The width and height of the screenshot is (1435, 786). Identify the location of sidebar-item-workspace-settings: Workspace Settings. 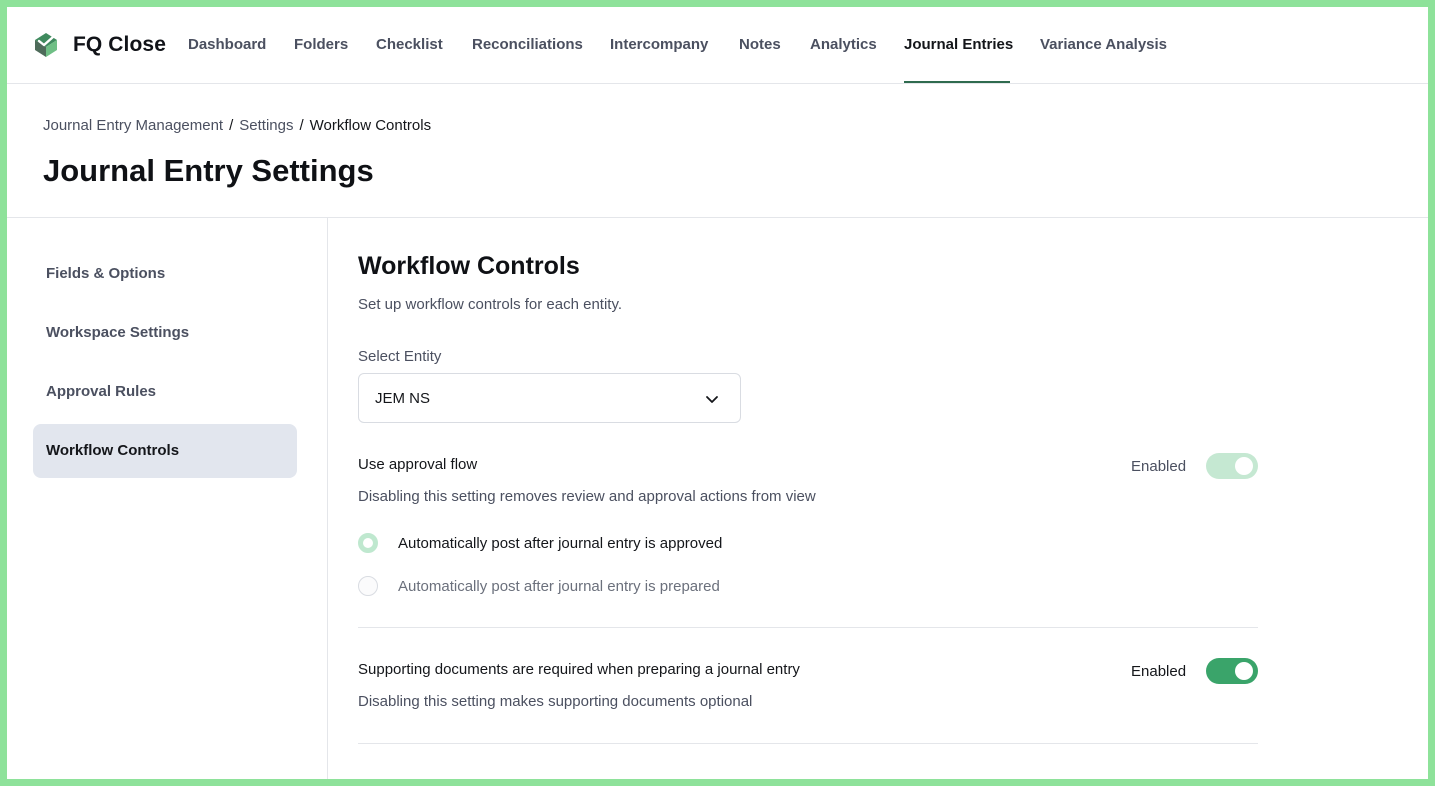
(165, 333).